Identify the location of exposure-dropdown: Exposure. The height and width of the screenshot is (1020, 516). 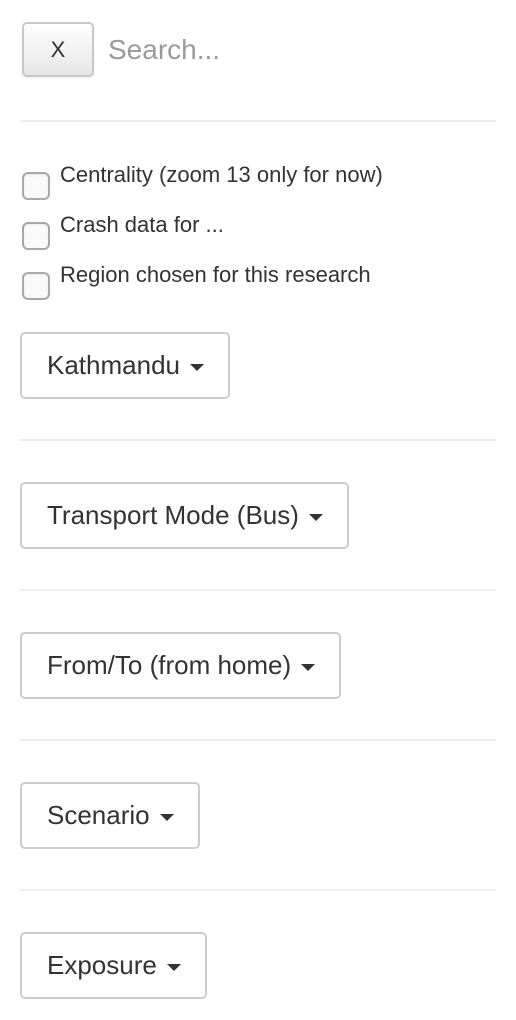
(113, 965).